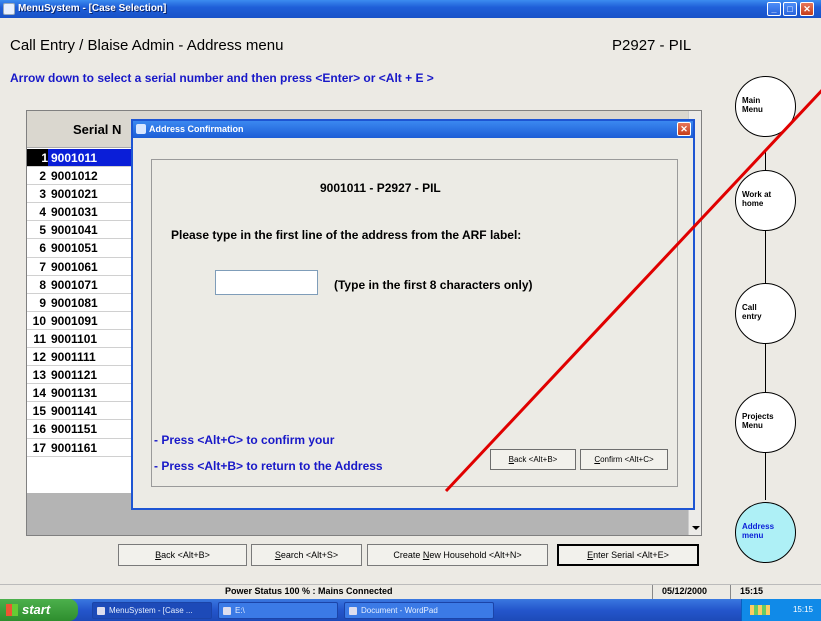 The width and height of the screenshot is (821, 621). What do you see at coordinates (147, 45) in the screenshot?
I see `page-title: Call Entry / Blaise Admin - Address menu` at bounding box center [147, 45].